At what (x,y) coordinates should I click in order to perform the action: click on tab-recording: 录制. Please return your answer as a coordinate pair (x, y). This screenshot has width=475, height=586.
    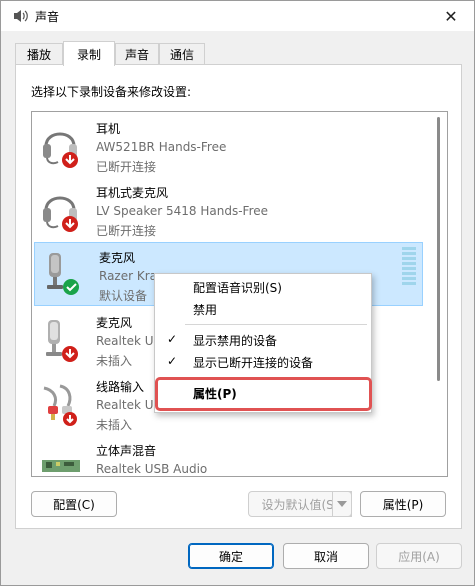
    Looking at the image, I should click on (89, 53).